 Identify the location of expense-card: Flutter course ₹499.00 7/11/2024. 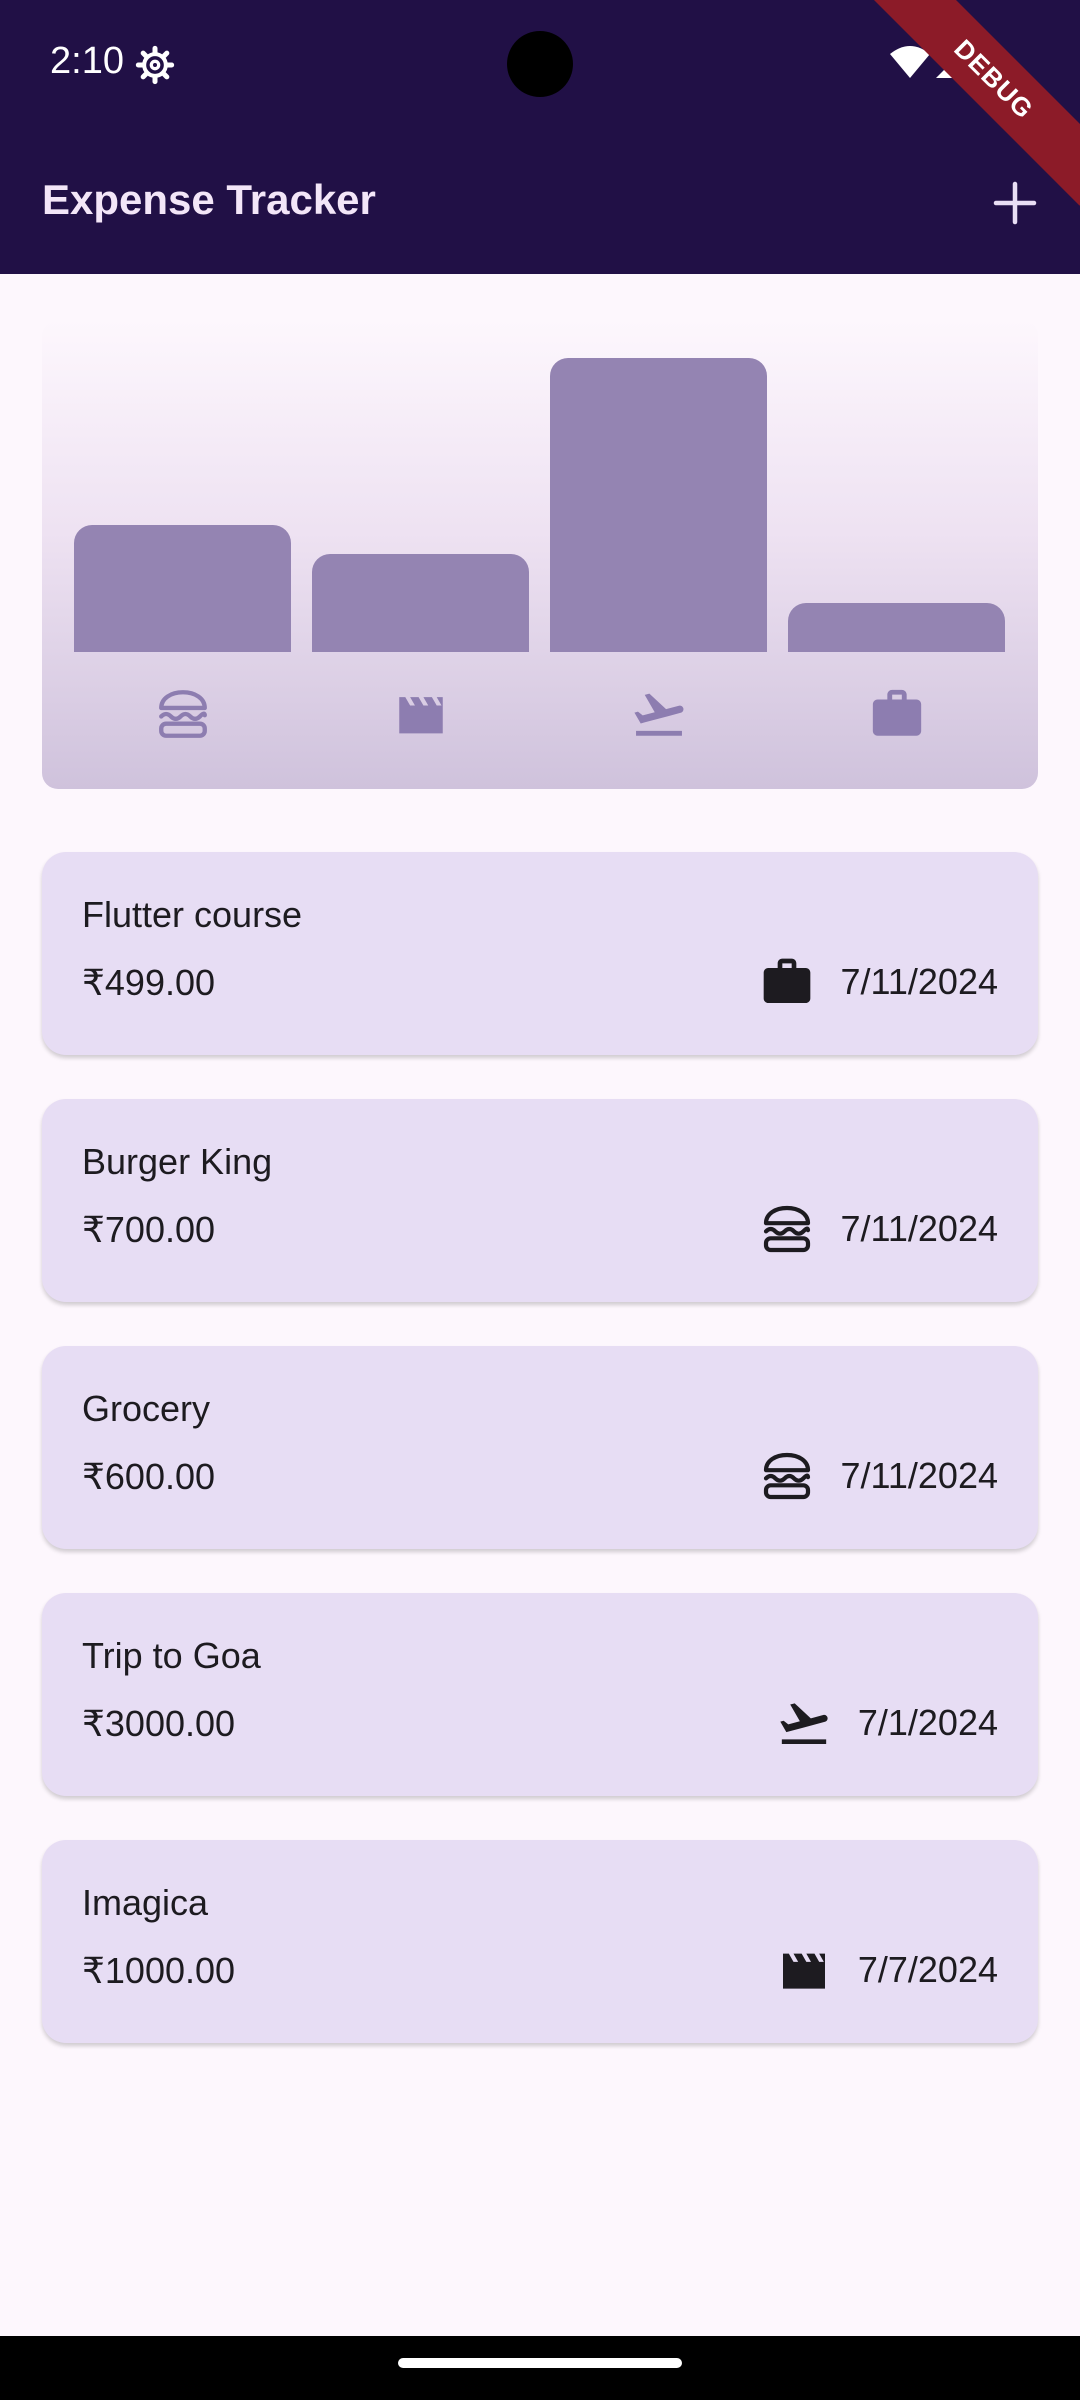
(540, 953).